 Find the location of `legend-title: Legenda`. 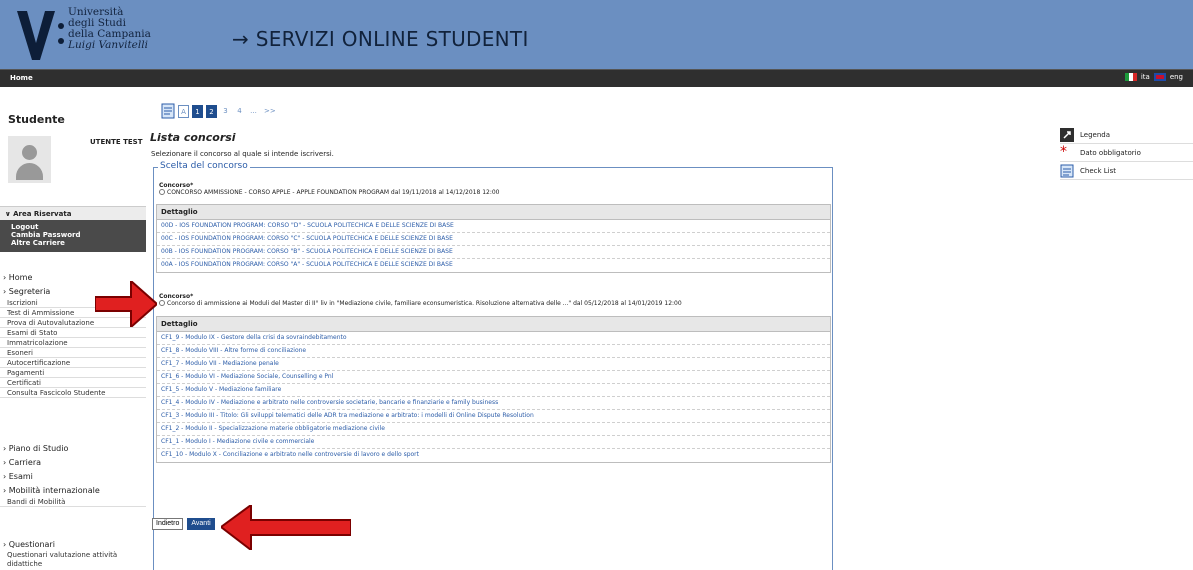

legend-title: Legenda is located at coordinates (1095, 135).